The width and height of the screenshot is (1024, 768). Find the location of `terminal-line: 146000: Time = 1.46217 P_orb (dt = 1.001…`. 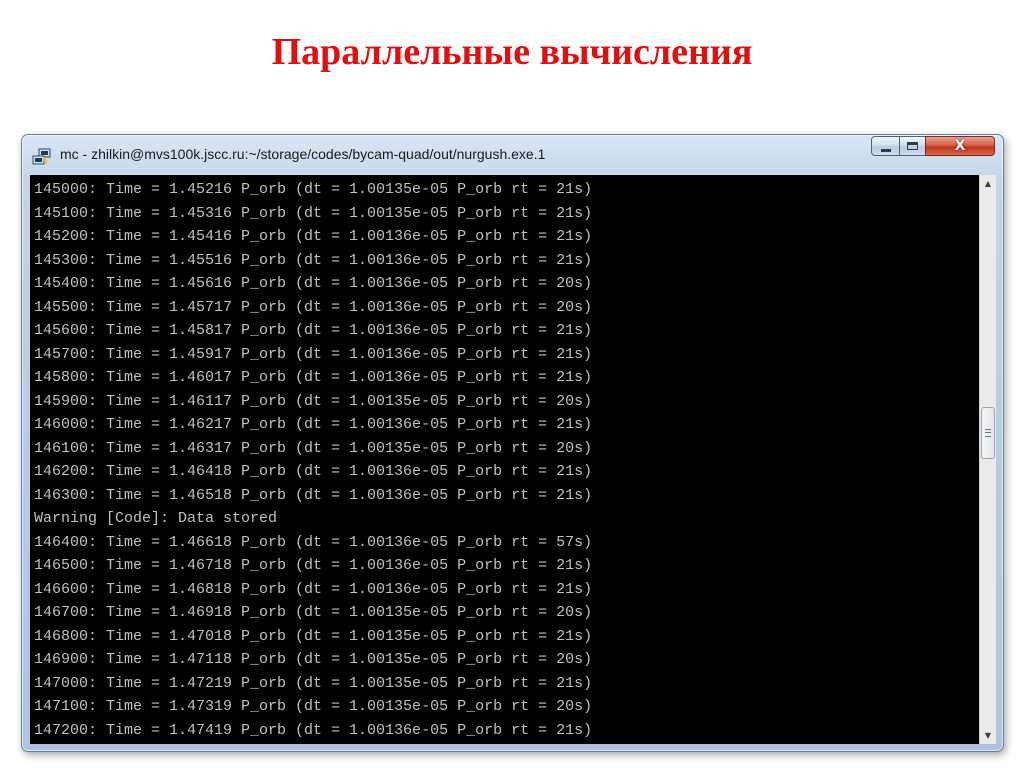

terminal-line: 146000: Time = 1.46217 P_orb (dt = 1.001… is located at coordinates (313, 424).